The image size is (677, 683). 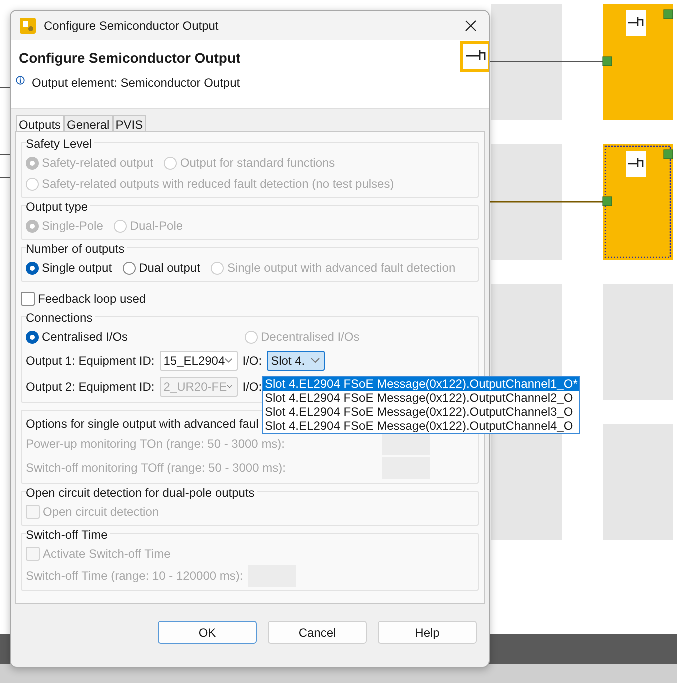 I want to click on dialog-button: Cancel, so click(x=317, y=632).